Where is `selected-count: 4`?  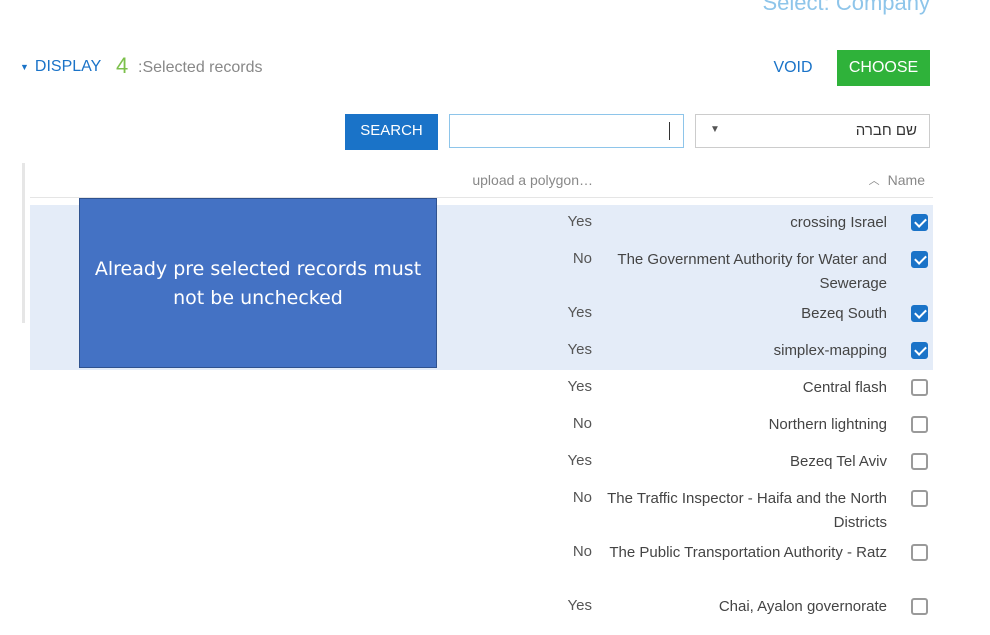 selected-count: 4 is located at coordinates (122, 65).